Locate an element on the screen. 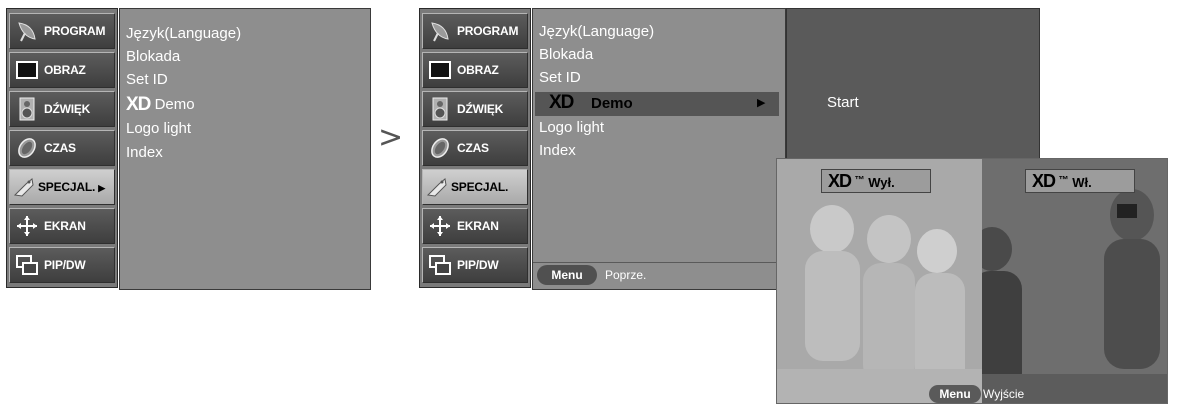 The image size is (1177, 406). menu-item-xd-demo: XD Demo is located at coordinates (160, 105).